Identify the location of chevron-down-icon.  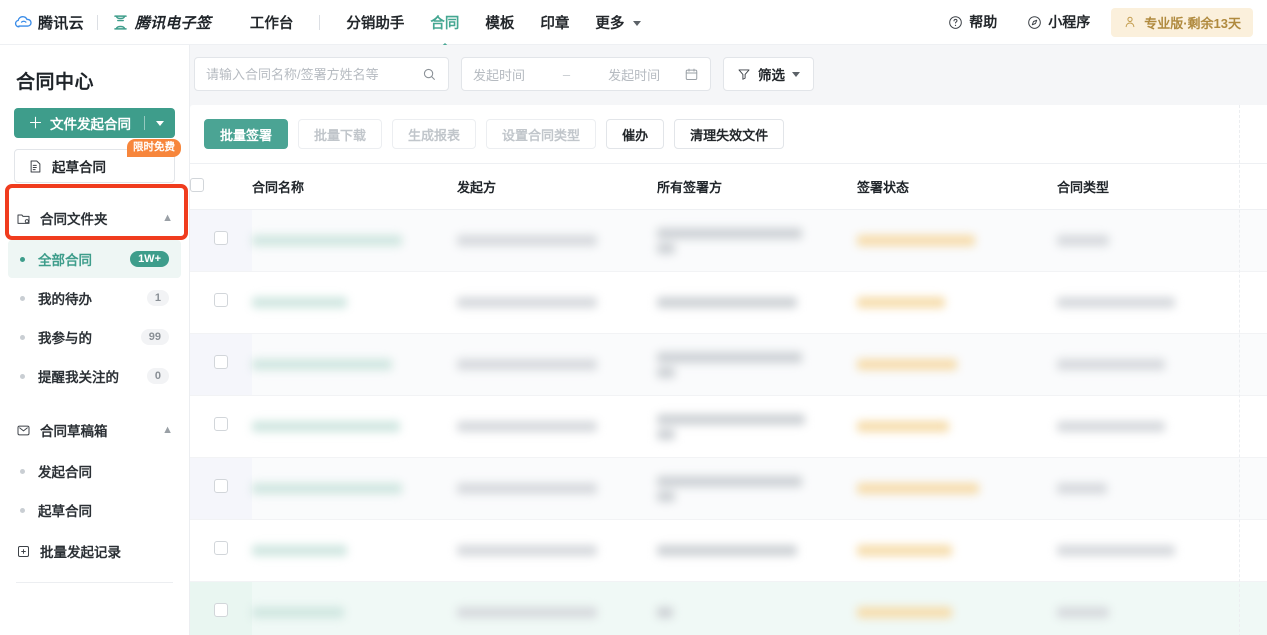
(637, 24).